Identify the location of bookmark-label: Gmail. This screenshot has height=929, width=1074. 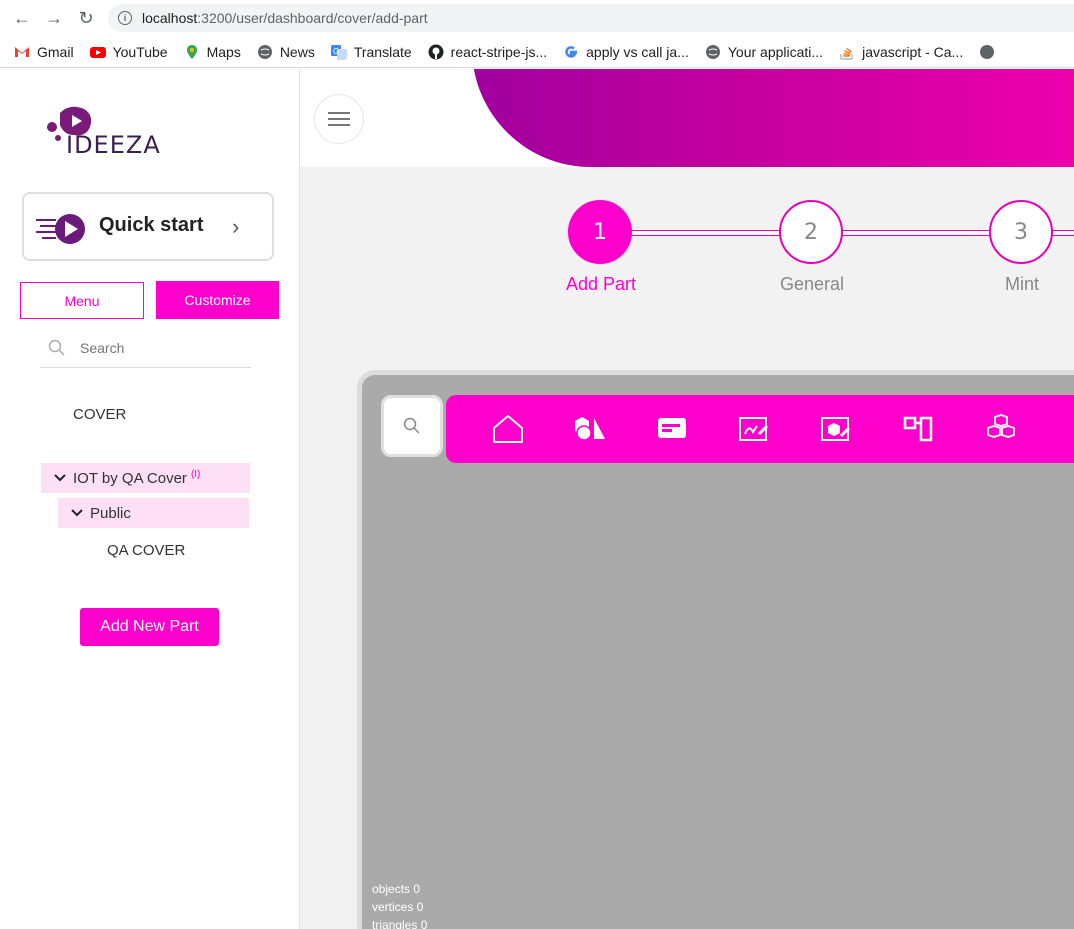
(55, 51).